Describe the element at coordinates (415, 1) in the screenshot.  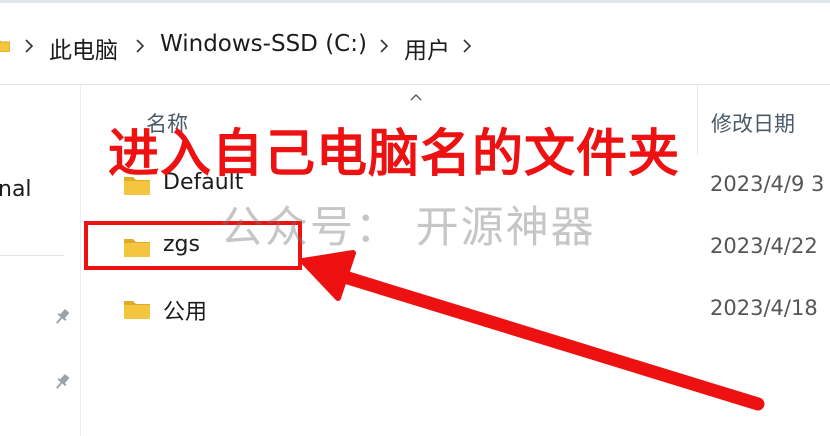
I see `window-top-border` at that location.